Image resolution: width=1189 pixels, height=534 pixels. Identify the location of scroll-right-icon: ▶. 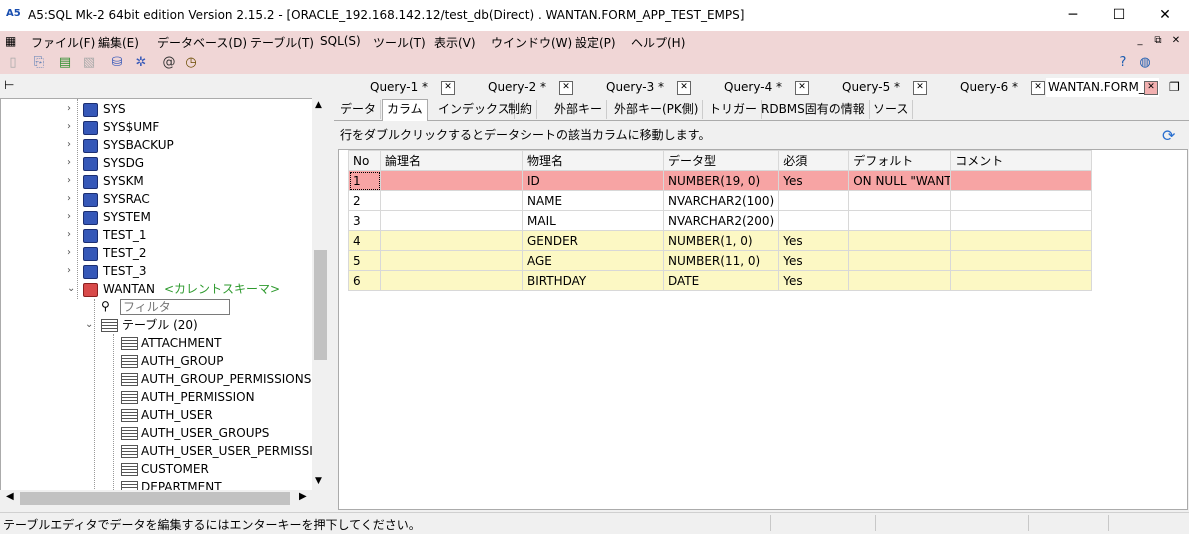
(303, 496).